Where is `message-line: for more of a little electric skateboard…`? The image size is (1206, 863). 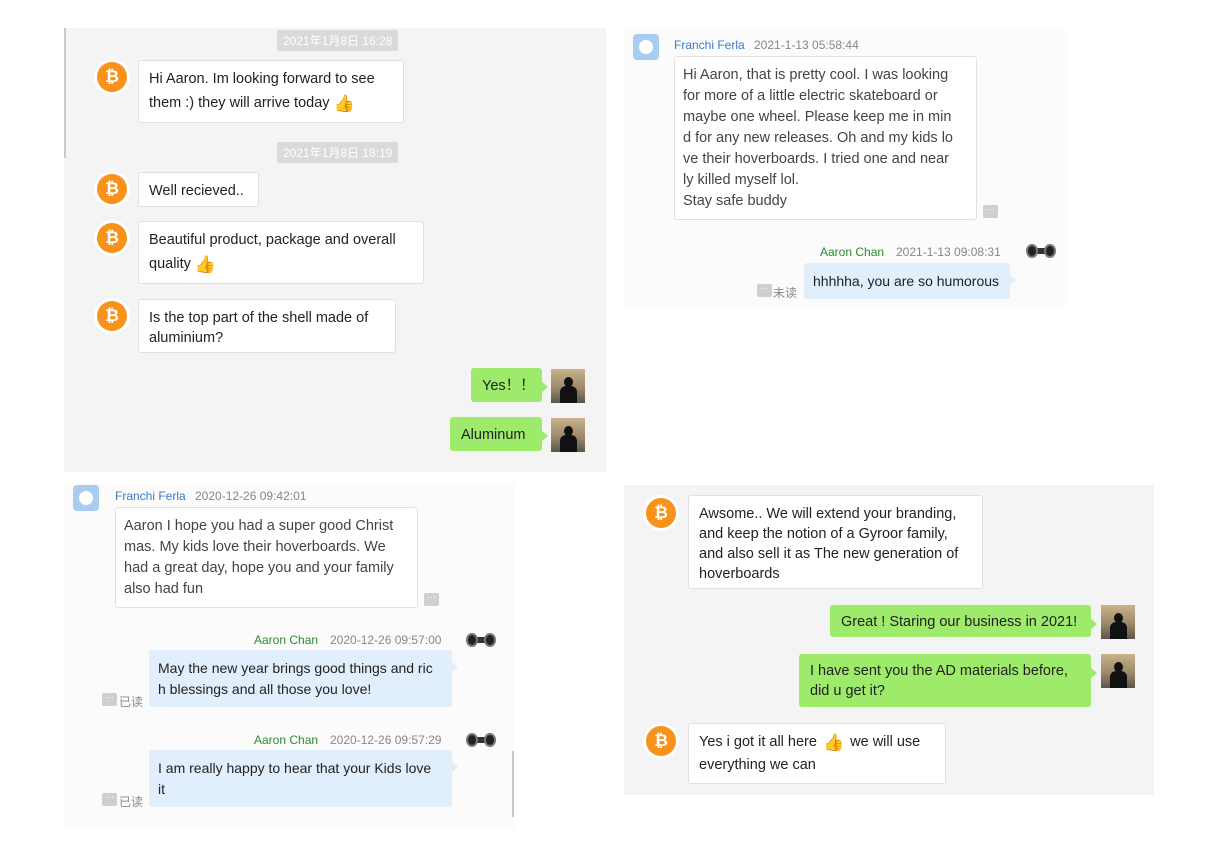
message-line: for more of a little electric skateboard… is located at coordinates (810, 96).